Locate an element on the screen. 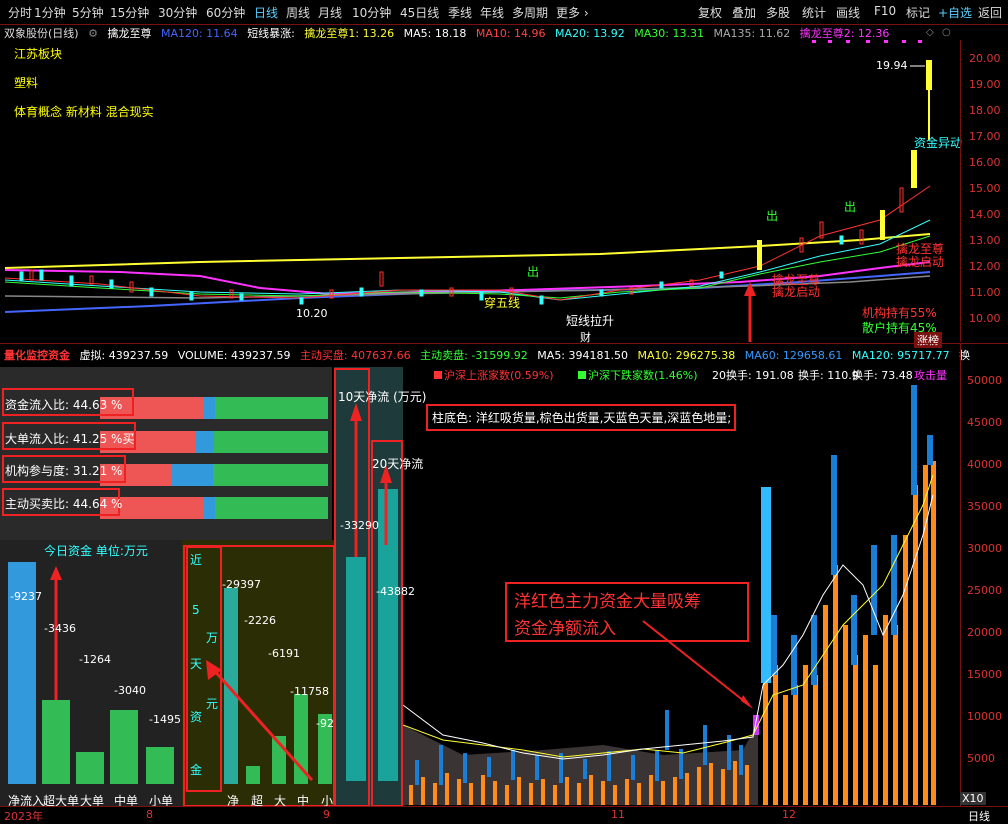 This screenshot has width=1008, height=824. ten-day-bar is located at coordinates (356, 669).